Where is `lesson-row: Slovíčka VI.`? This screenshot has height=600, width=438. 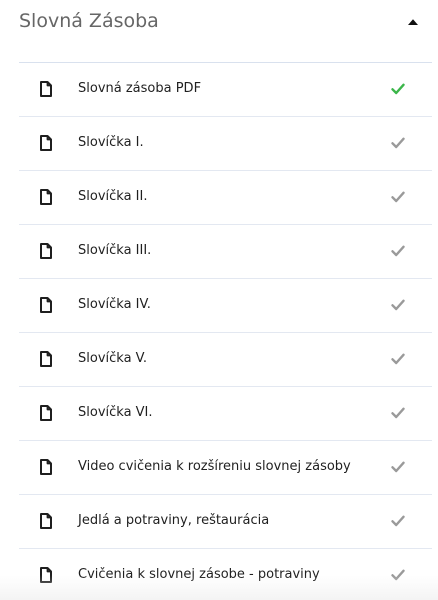 lesson-row: Slovíčka VI. is located at coordinates (225, 413).